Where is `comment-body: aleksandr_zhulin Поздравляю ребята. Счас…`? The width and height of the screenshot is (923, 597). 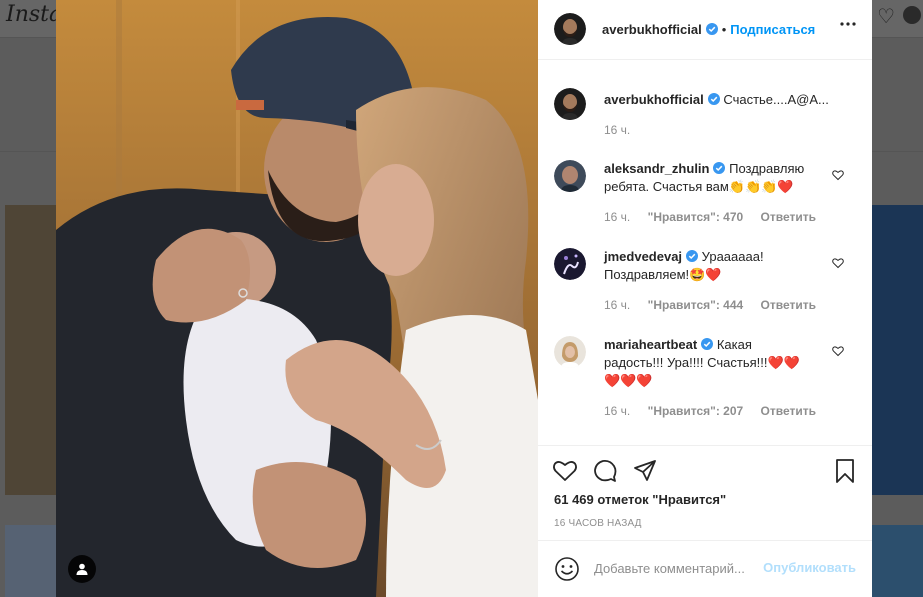
comment-body: aleksandr_zhulin Поздравляю ребята. Счас… is located at coordinates (714, 178).